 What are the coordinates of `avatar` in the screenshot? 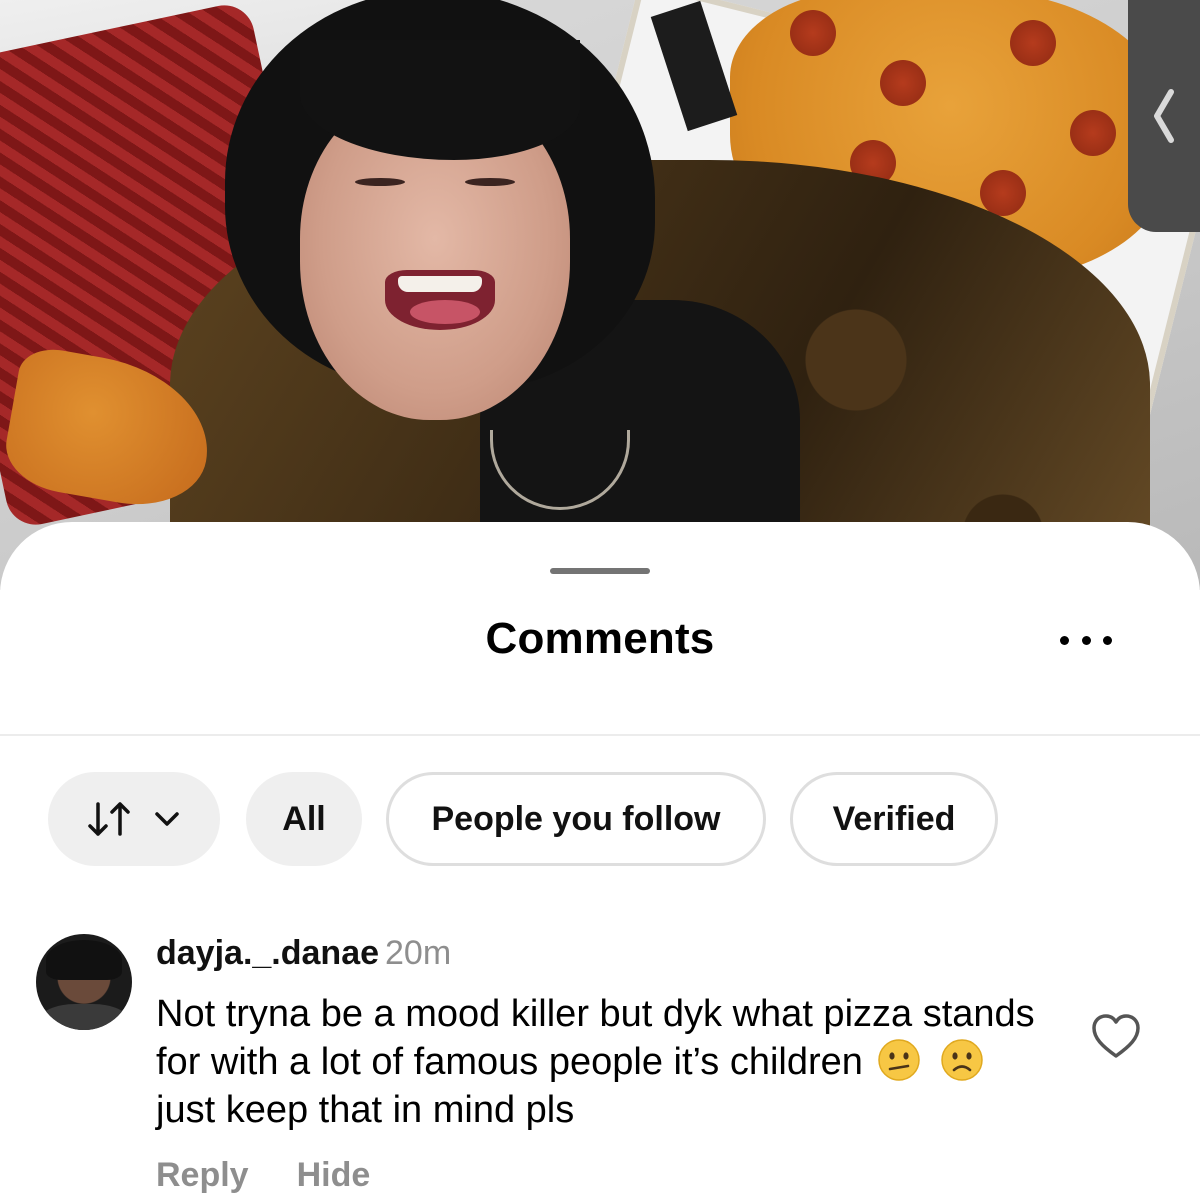 It's located at (84, 982).